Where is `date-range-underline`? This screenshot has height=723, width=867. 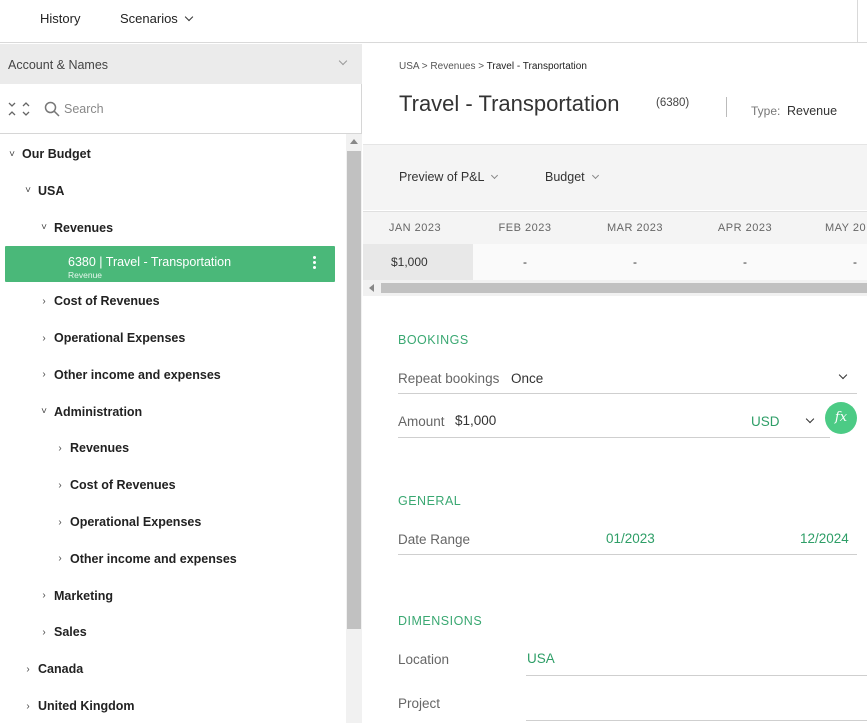 date-range-underline is located at coordinates (627, 554).